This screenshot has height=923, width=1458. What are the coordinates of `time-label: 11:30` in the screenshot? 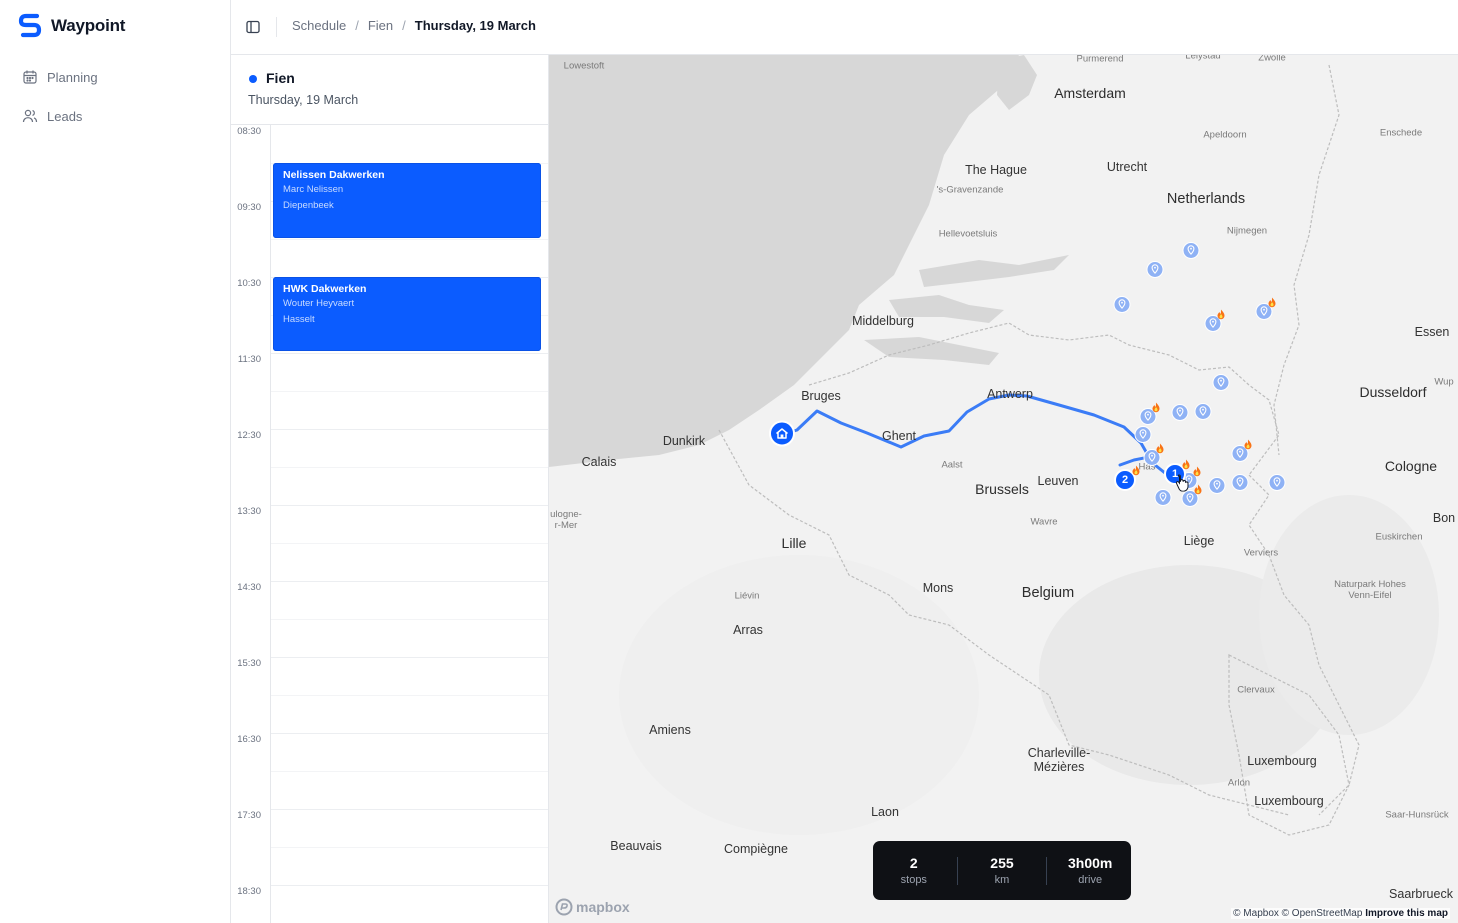 It's located at (249, 359).